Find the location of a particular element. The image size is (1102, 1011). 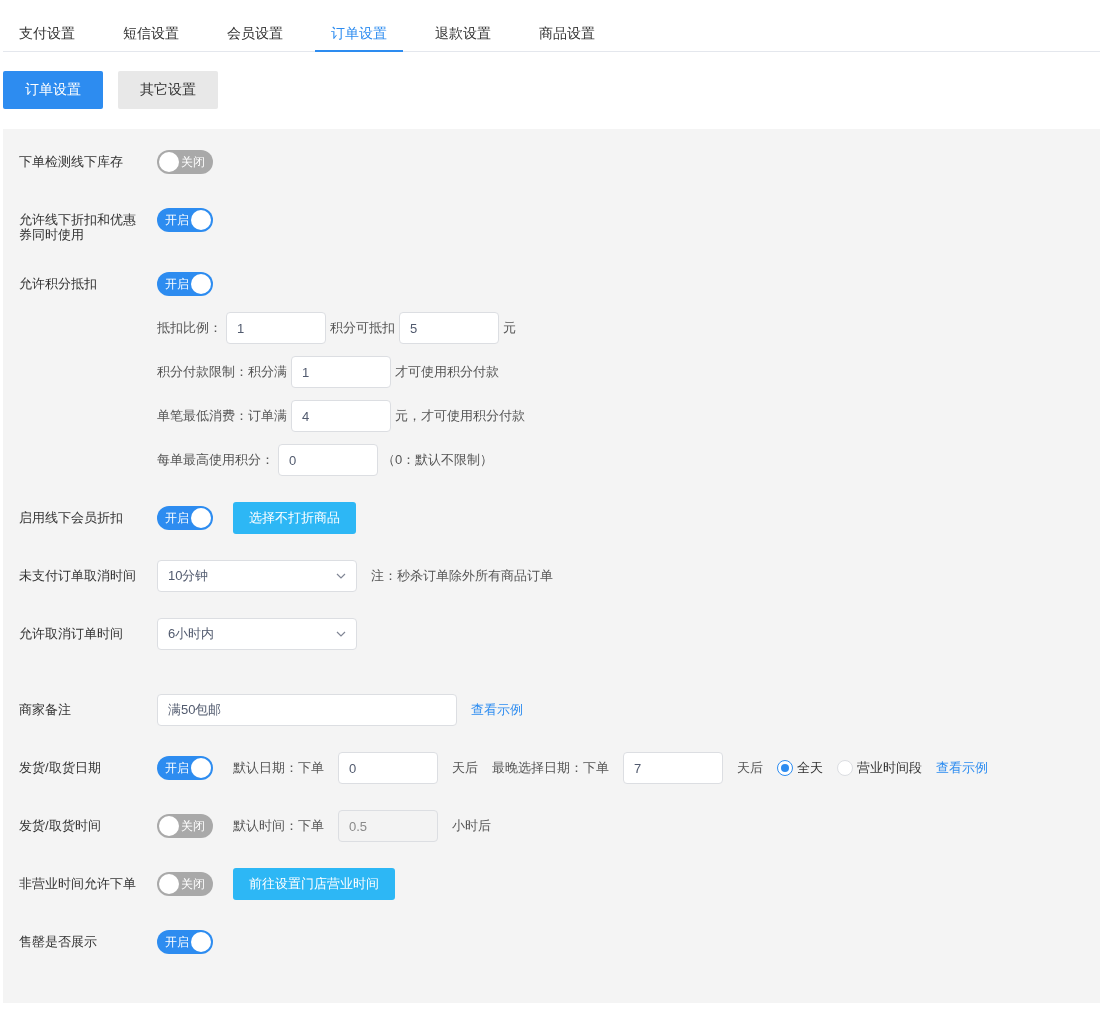

field-label: 默认时间：下单 is located at coordinates (278, 826).